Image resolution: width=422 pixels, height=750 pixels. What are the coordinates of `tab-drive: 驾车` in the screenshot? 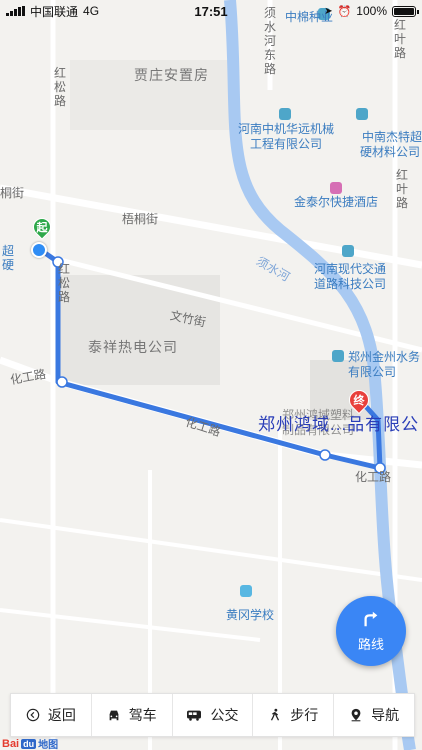 It's located at (132, 715).